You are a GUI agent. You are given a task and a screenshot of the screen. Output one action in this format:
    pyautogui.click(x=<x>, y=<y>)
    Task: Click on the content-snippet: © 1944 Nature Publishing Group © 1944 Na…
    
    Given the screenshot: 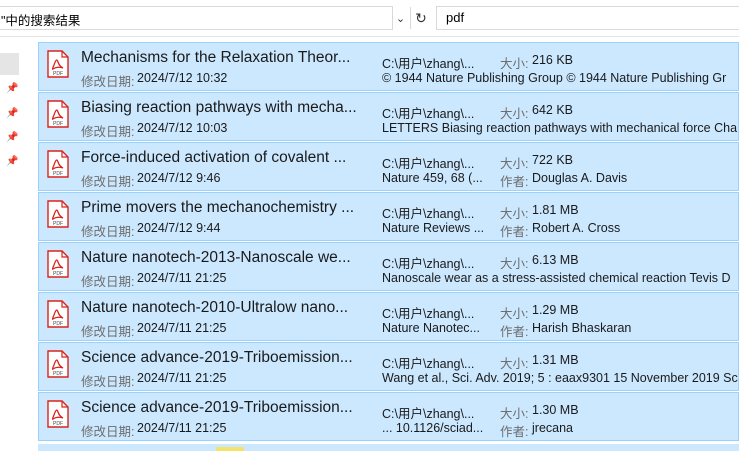 What is the action you would take?
    pyautogui.click(x=554, y=78)
    